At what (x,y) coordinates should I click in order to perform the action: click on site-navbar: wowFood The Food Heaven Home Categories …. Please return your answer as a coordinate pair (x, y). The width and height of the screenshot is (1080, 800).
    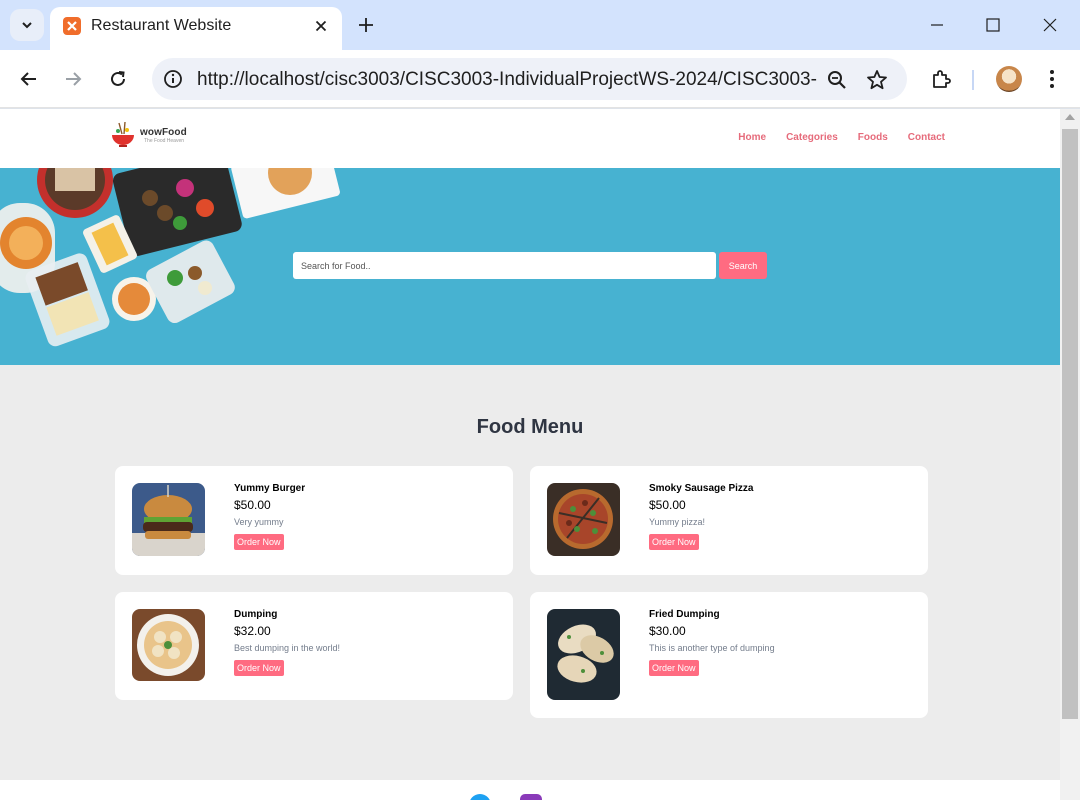
    Looking at the image, I should click on (530, 138).